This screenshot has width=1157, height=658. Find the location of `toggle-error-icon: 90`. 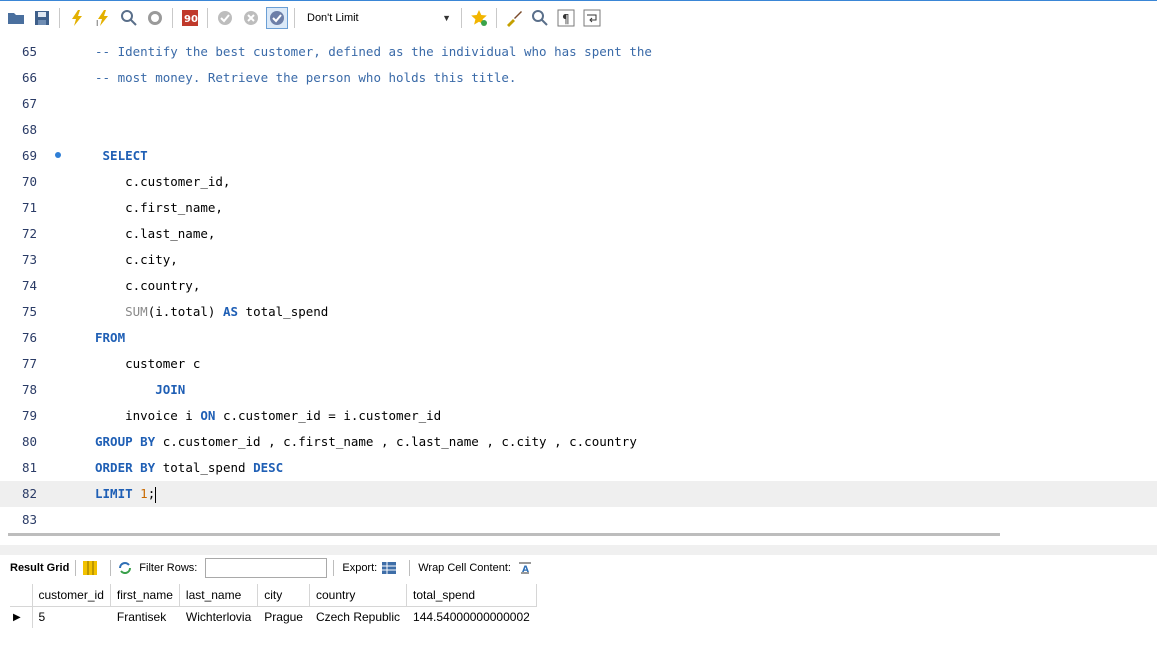

toggle-error-icon: 90 is located at coordinates (190, 18).